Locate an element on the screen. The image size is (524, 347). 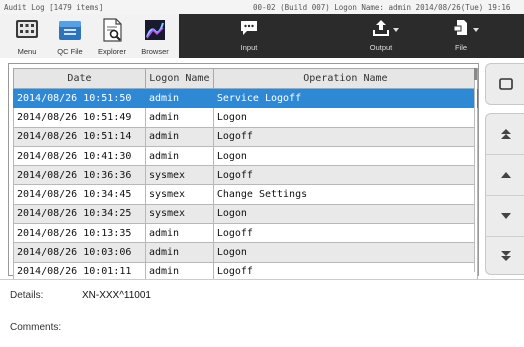
cell-date: 2014/08/26 10:34:25 is located at coordinates (79, 214).